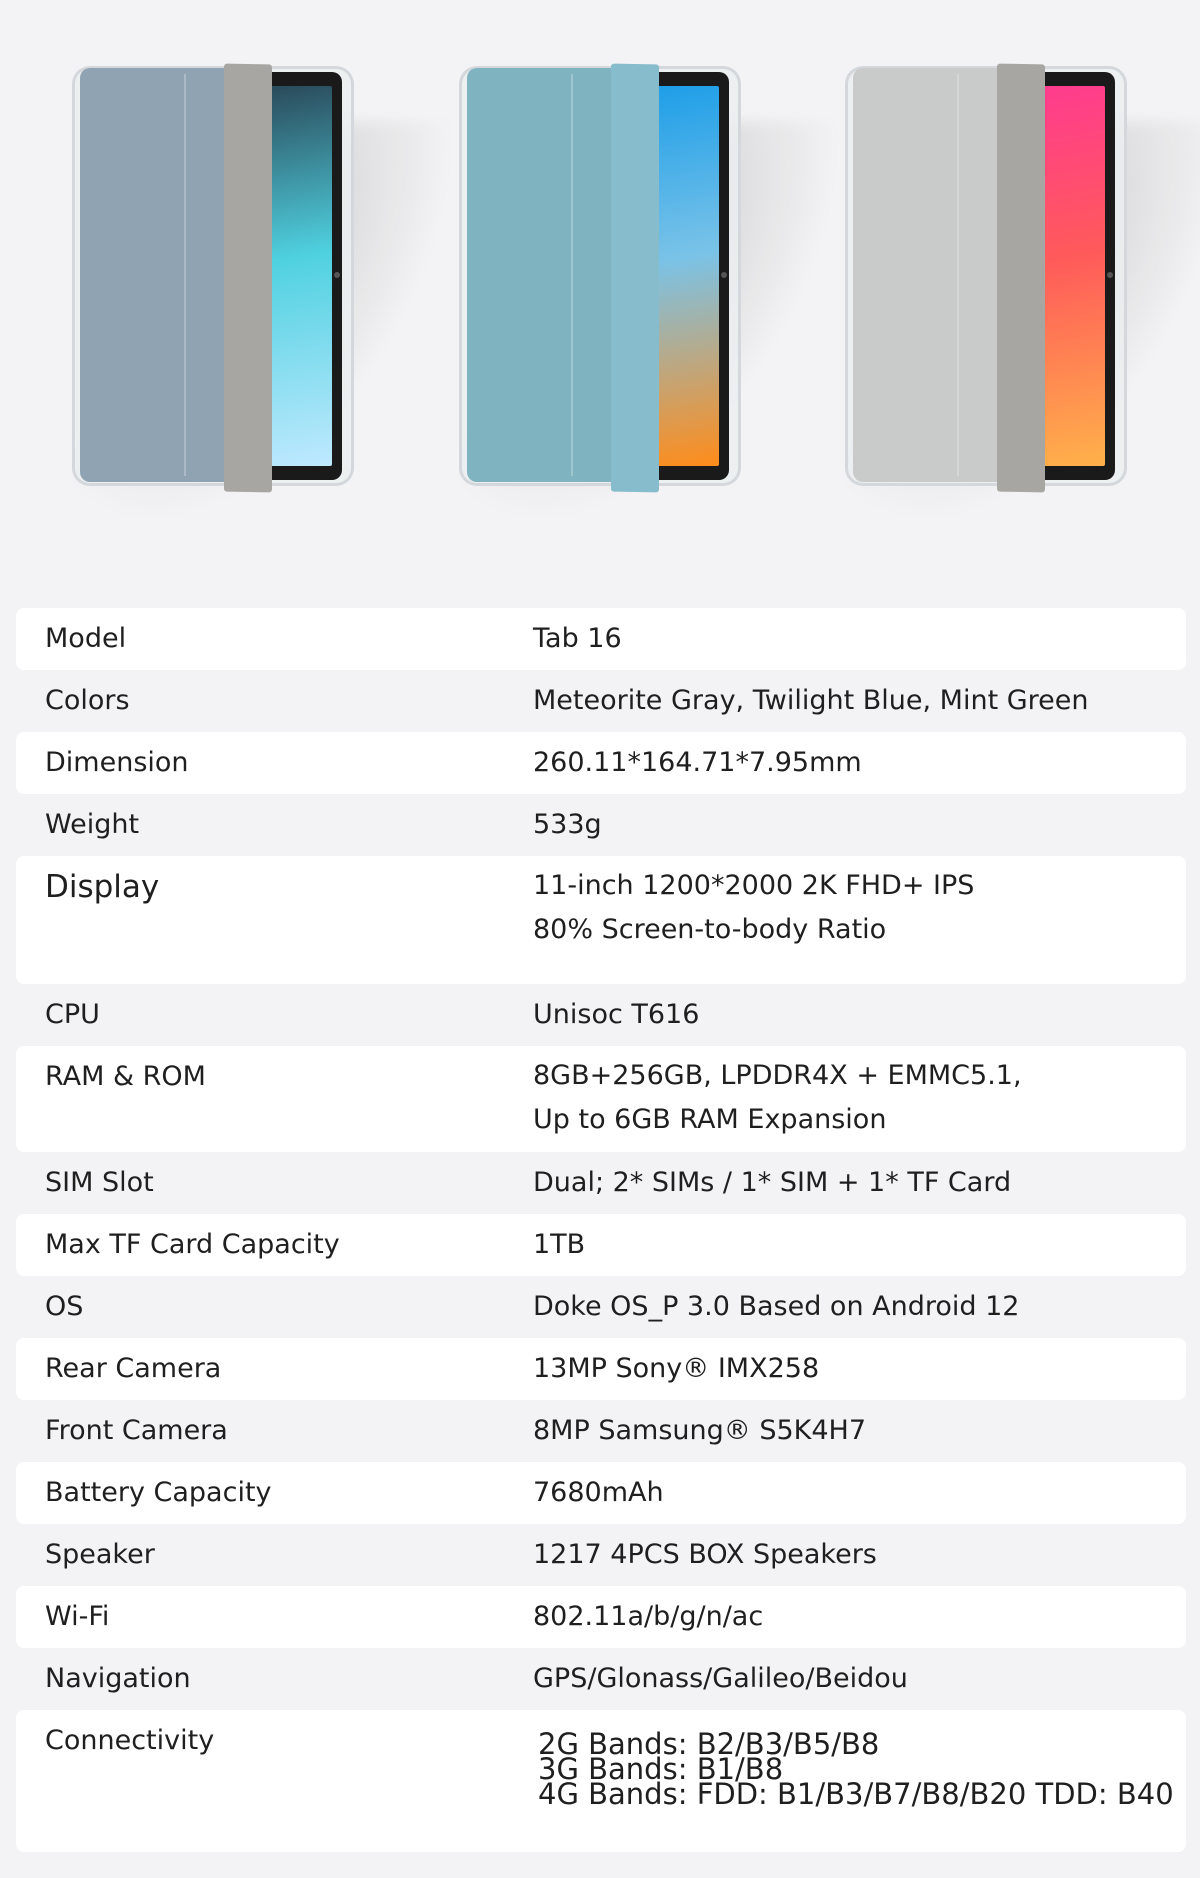 The height and width of the screenshot is (1878, 1200). Describe the element at coordinates (92, 824) in the screenshot. I see `spec-label: Weight` at that location.